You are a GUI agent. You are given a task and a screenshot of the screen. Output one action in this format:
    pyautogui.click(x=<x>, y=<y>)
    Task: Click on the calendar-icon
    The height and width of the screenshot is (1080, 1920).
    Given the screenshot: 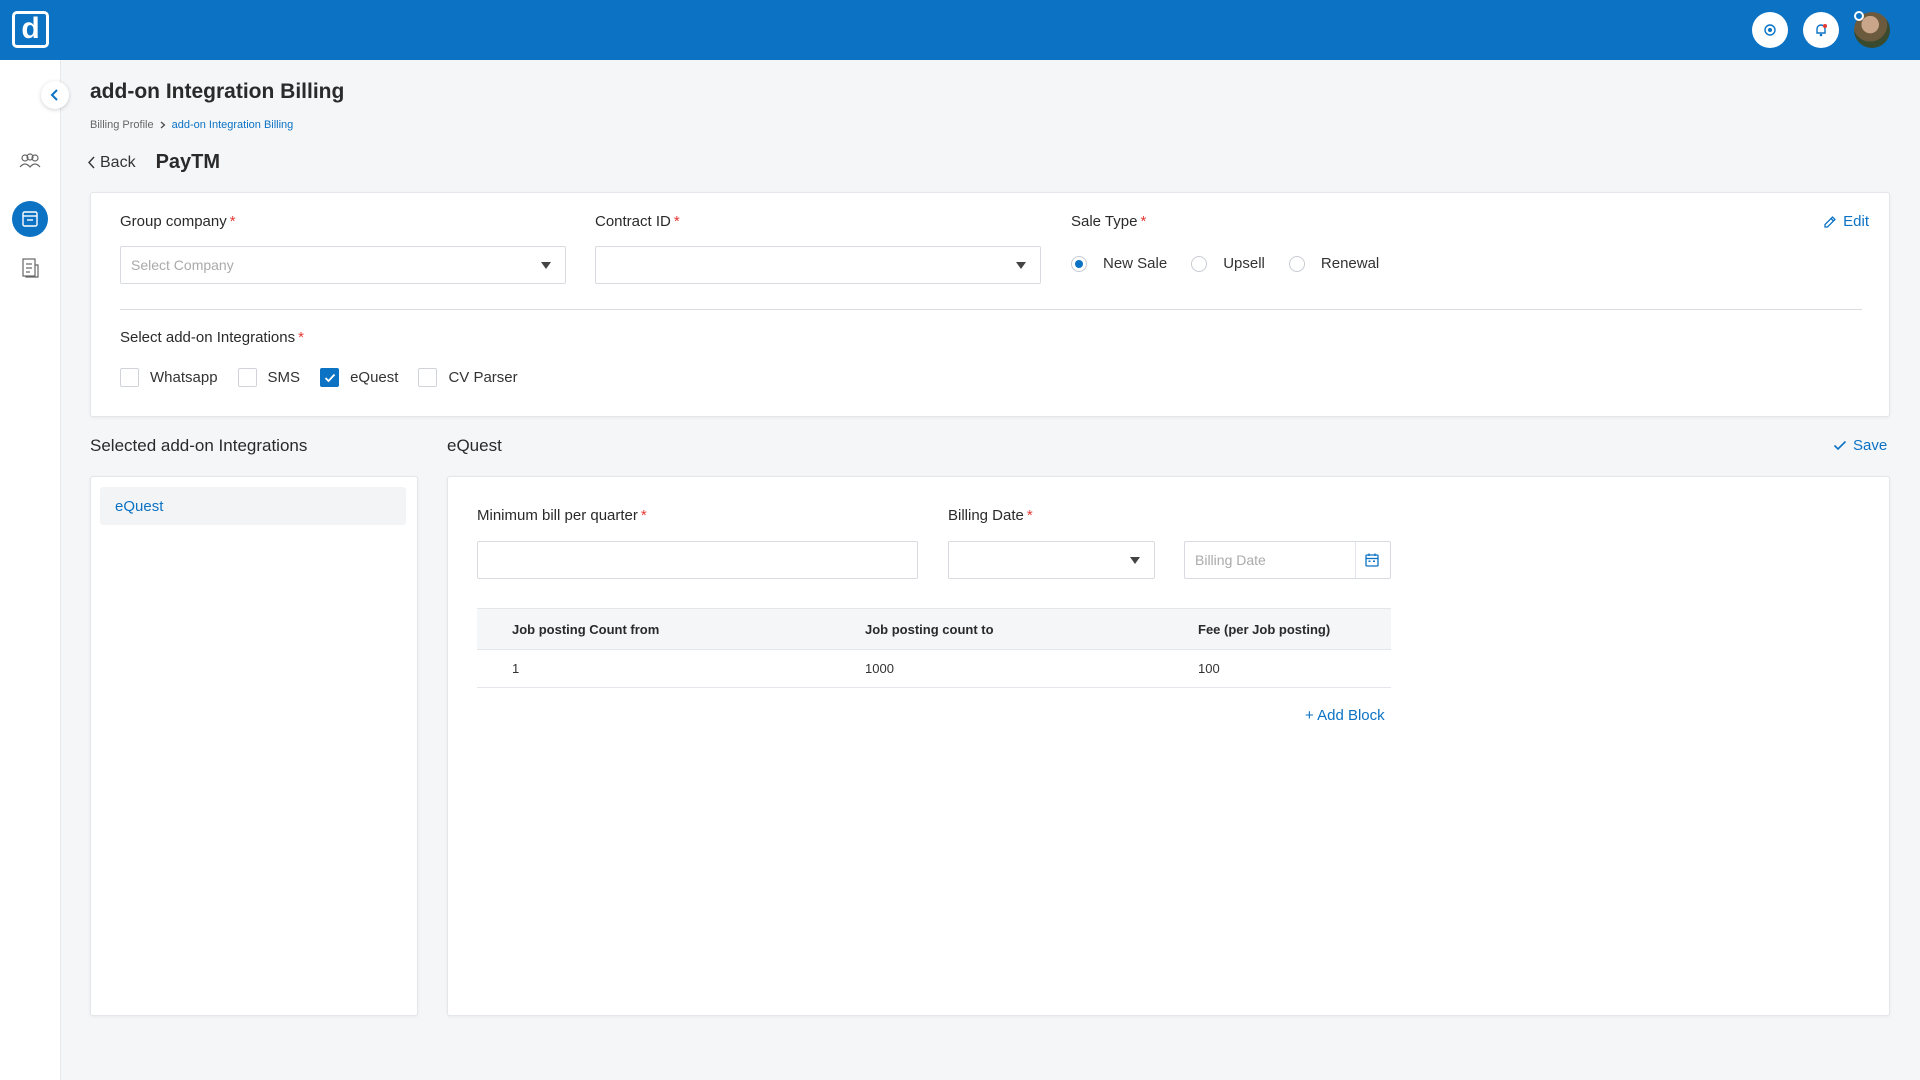 What is the action you would take?
    pyautogui.click(x=1372, y=560)
    